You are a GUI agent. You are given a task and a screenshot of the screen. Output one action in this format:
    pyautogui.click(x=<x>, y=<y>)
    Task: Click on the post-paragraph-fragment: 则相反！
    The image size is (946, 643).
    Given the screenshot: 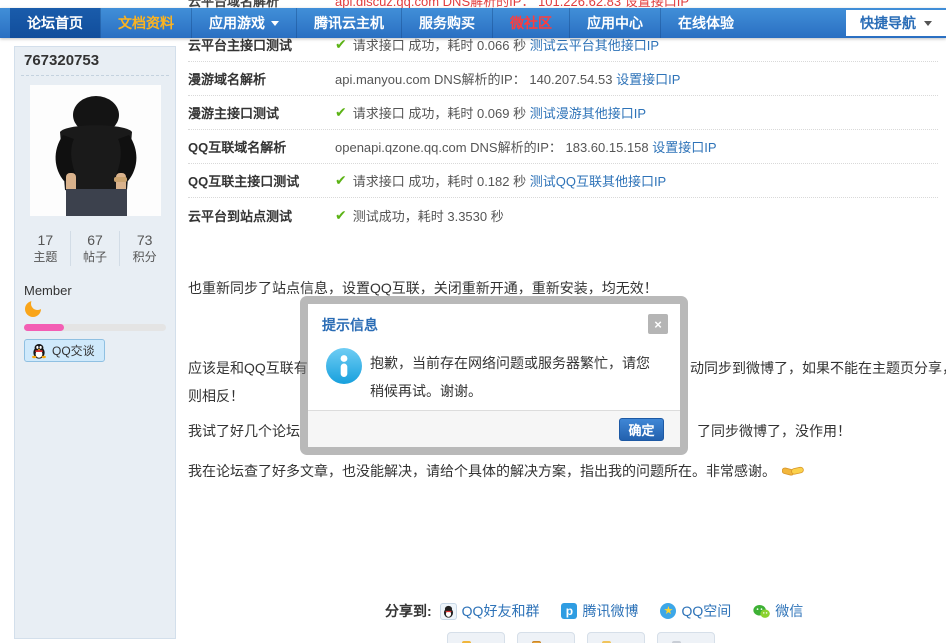 What is the action you would take?
    pyautogui.click(x=216, y=396)
    